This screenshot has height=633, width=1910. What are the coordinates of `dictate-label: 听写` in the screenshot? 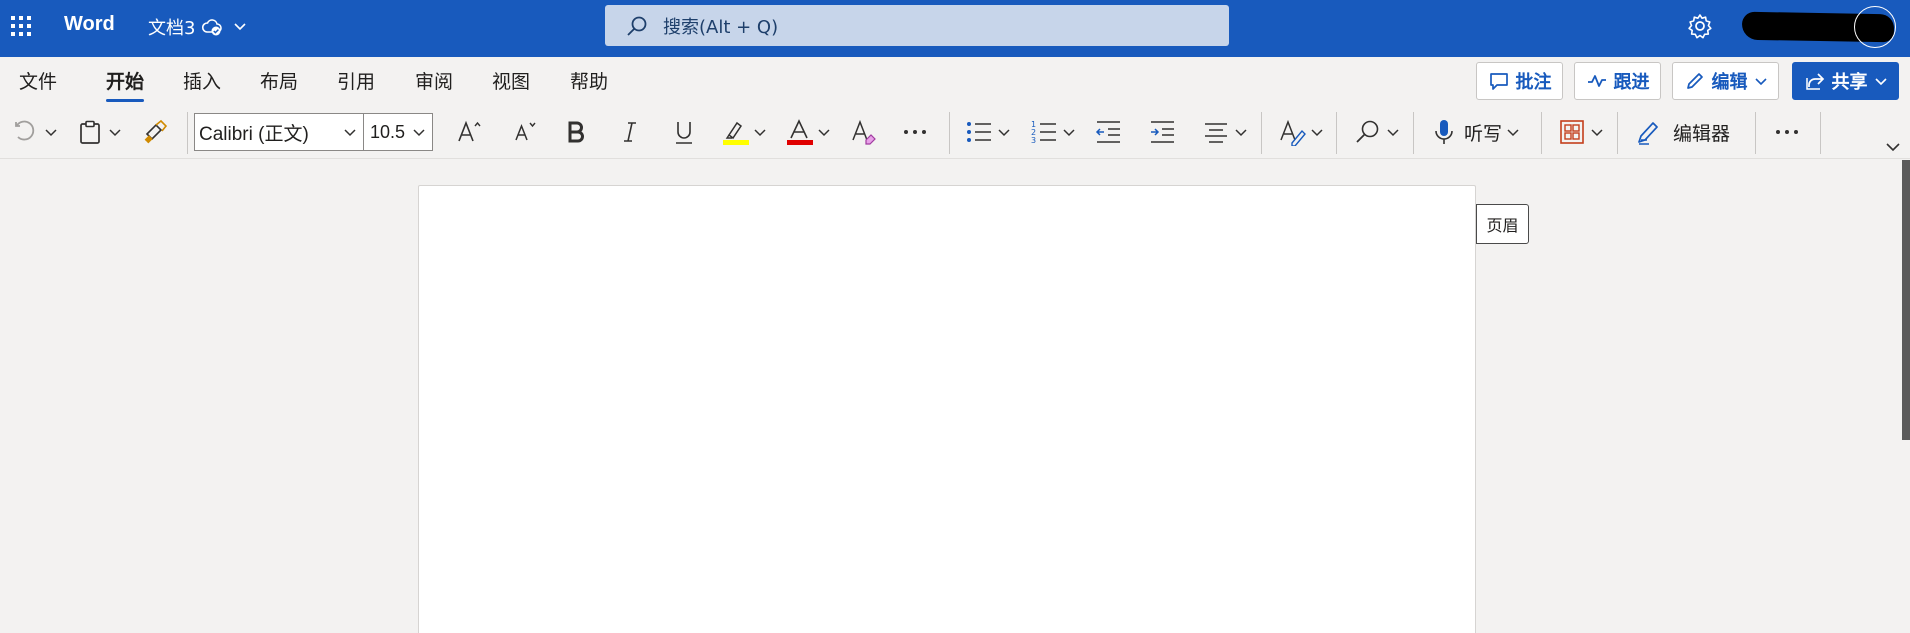 It's located at (1483, 133).